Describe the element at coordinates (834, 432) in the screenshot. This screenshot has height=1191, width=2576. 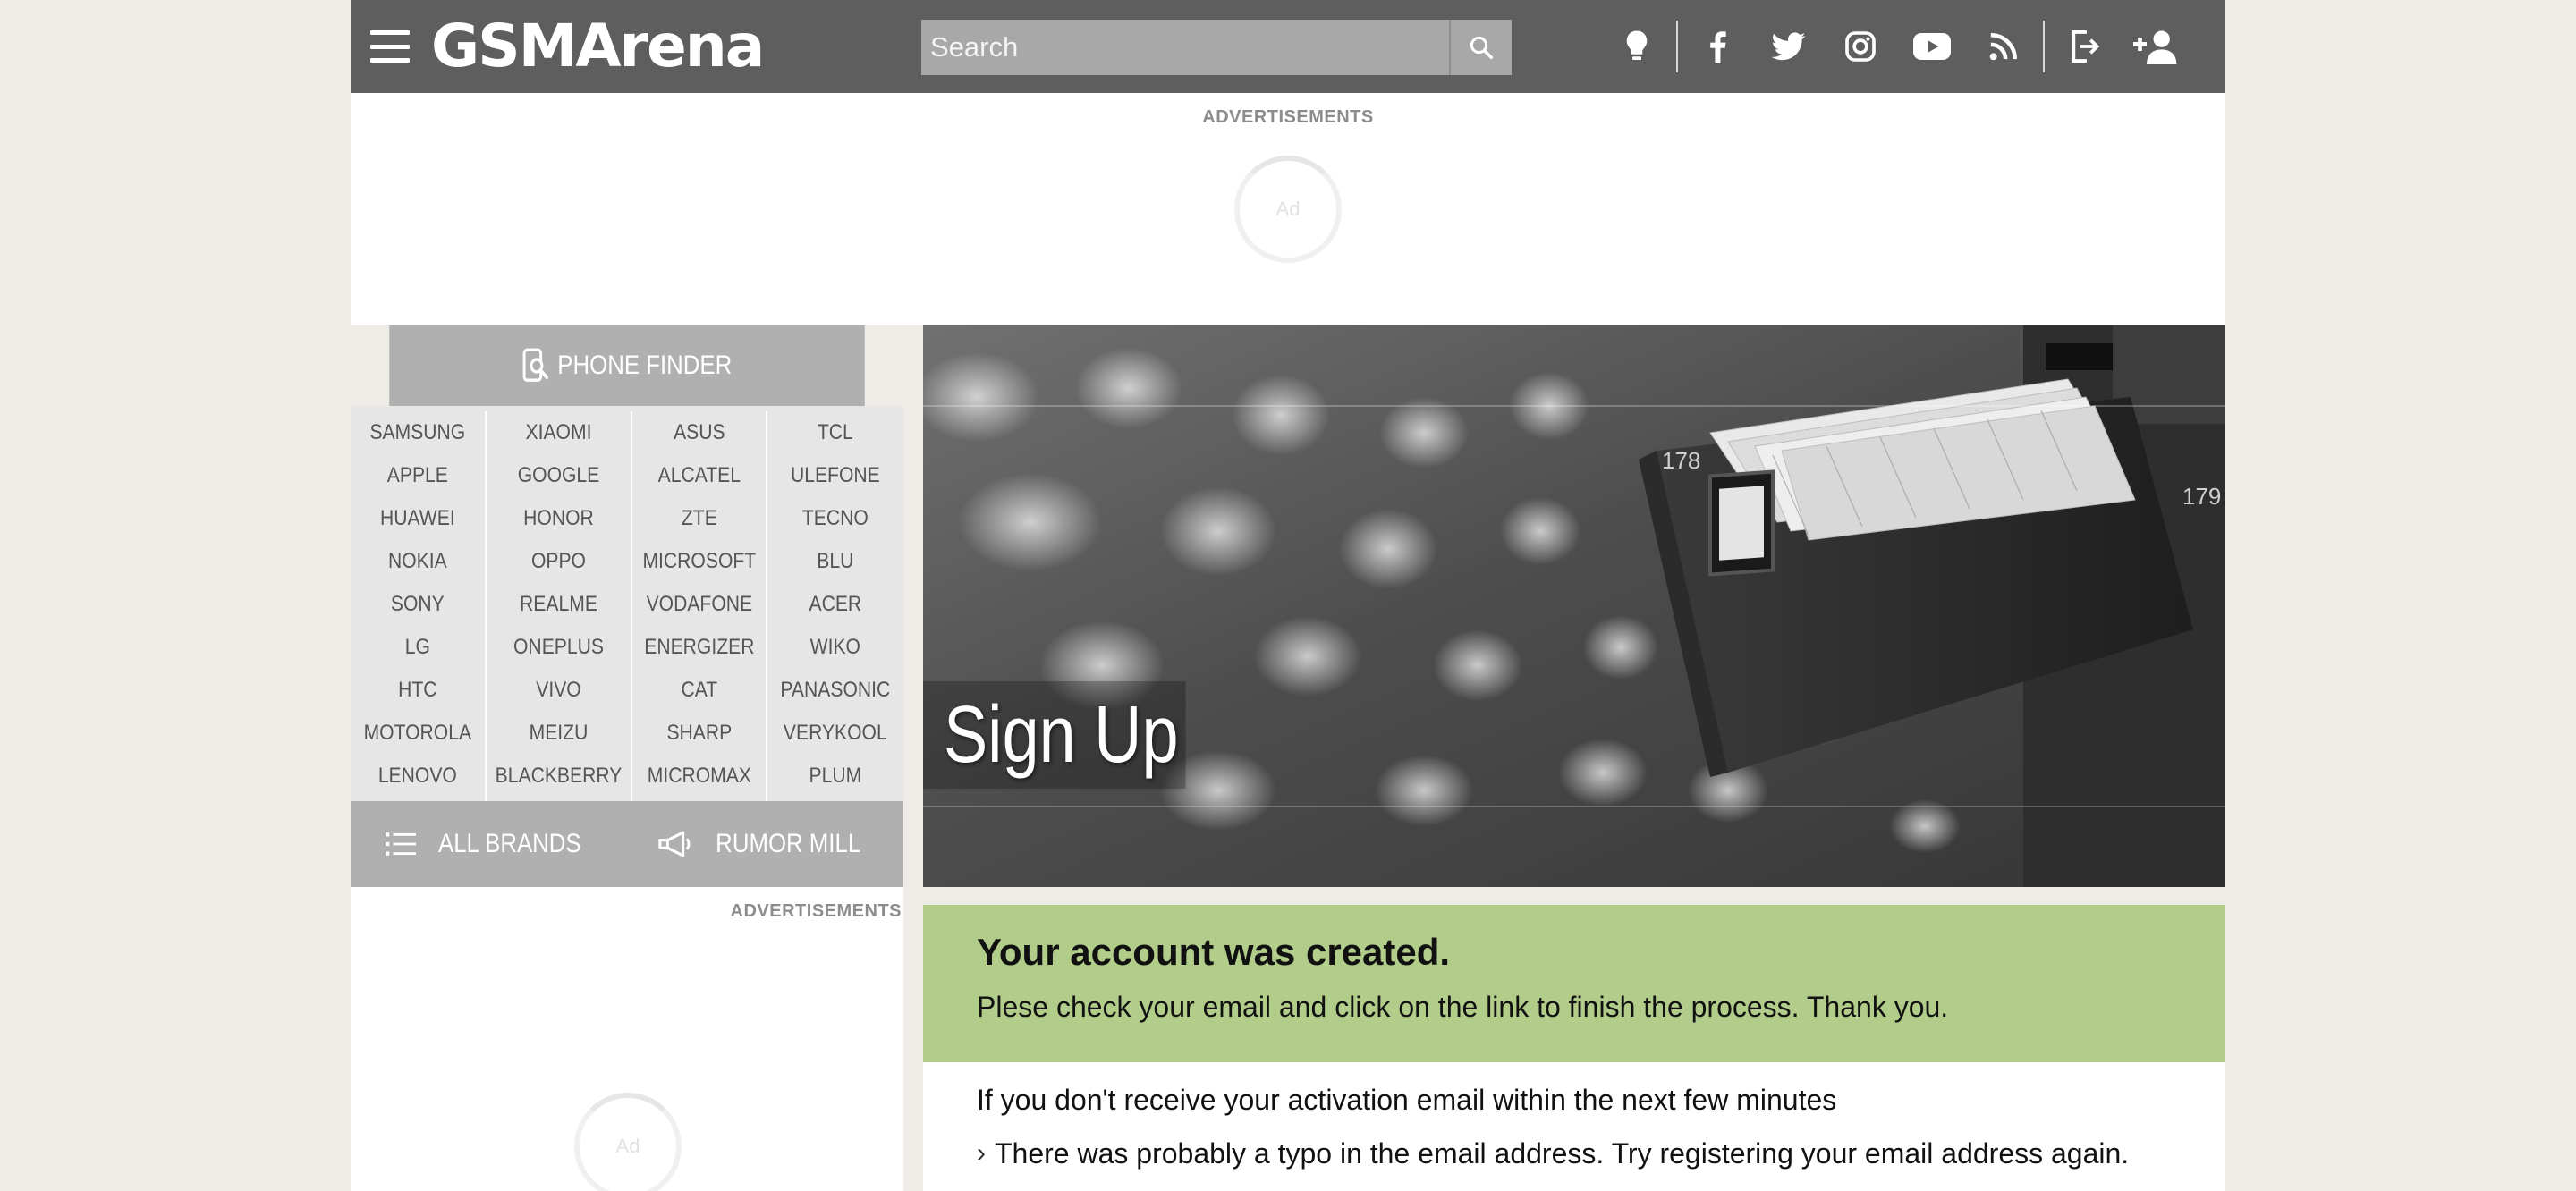
I see `brand-link: TCL` at that location.